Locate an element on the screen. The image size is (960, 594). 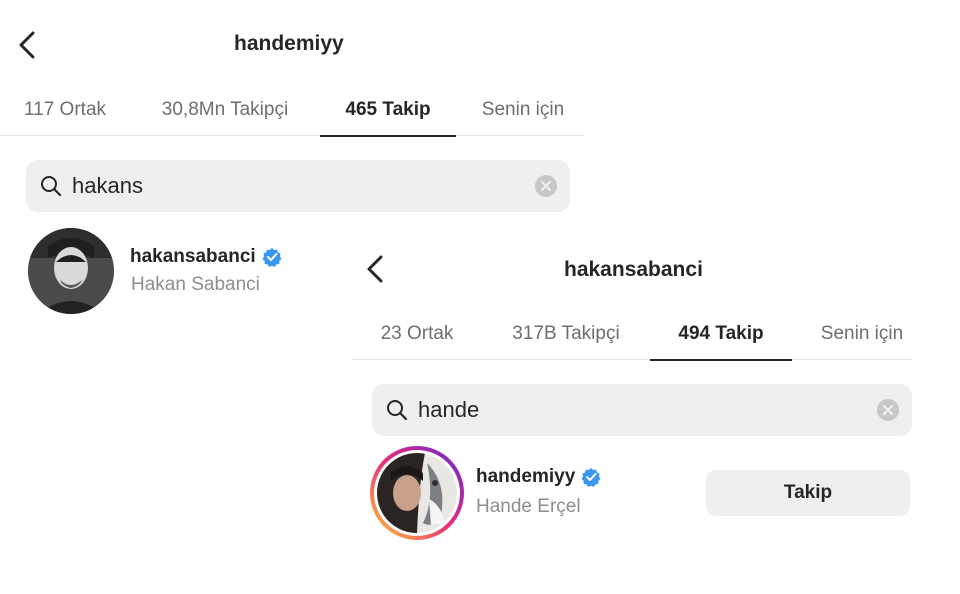
avatar is located at coordinates (71, 271).